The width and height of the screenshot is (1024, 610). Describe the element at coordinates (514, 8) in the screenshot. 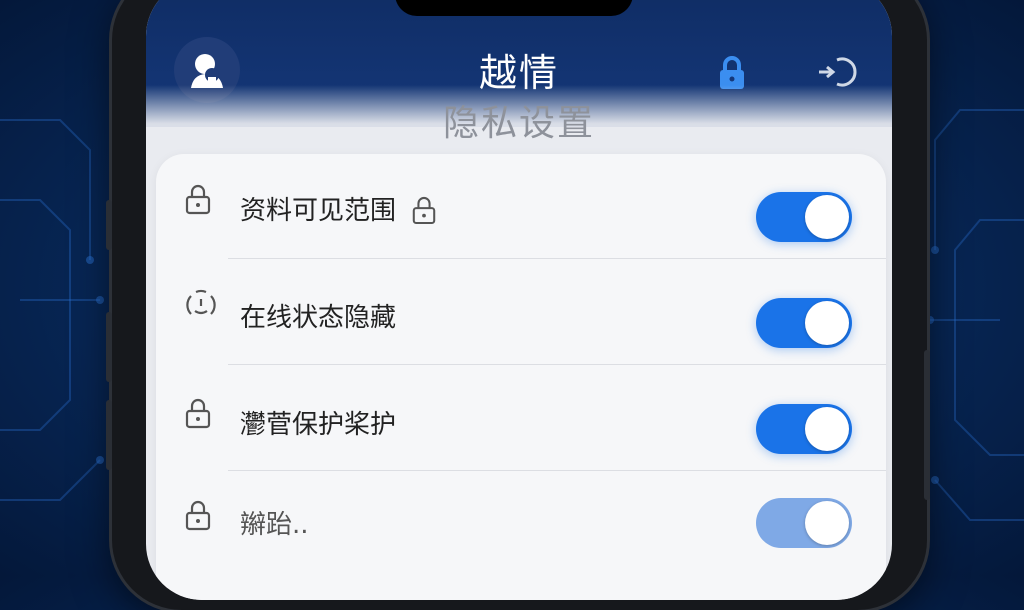

I see `camera-notch` at that location.